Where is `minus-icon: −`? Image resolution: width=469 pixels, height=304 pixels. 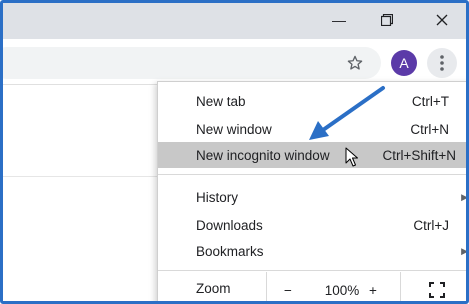 minus-icon: − is located at coordinates (288, 290).